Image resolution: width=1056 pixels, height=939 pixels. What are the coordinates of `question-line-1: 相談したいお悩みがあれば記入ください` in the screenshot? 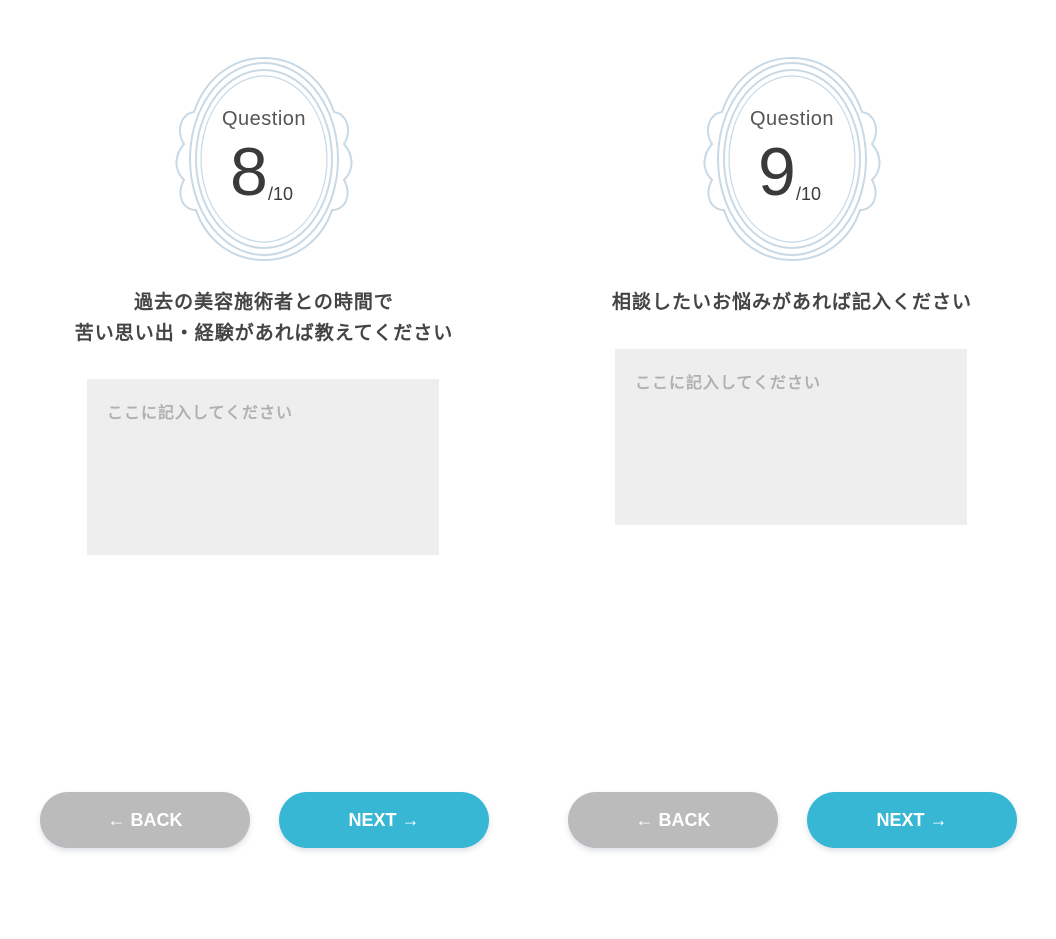 It's located at (791, 302).